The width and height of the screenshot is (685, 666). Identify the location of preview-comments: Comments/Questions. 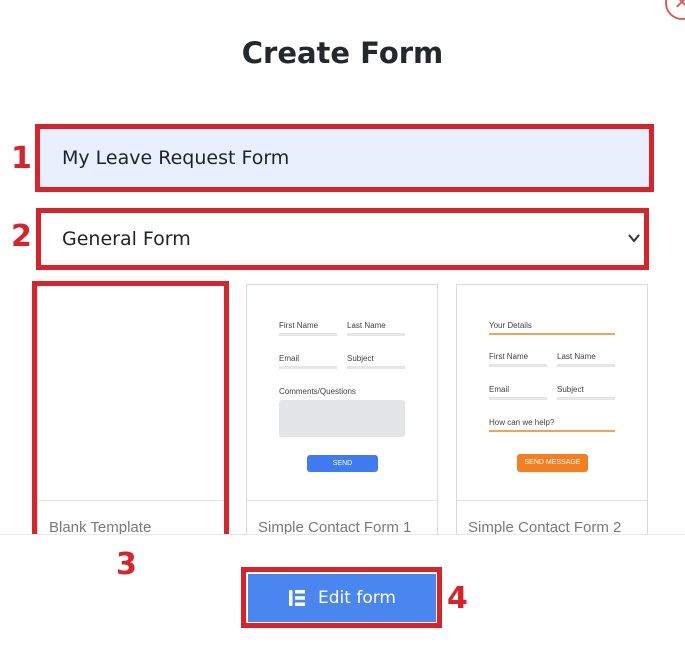
(317, 391).